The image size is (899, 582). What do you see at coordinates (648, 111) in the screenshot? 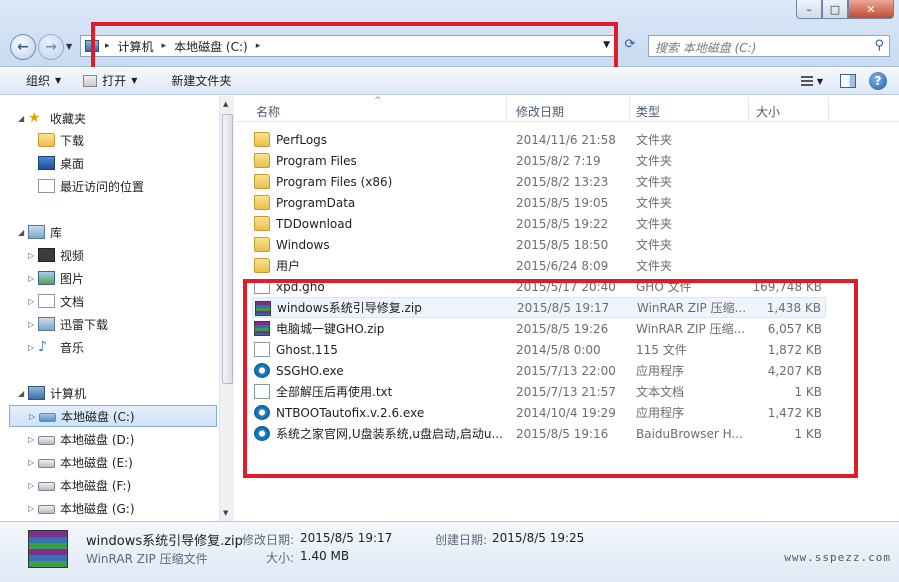
I see `column-header-type: 类型` at bounding box center [648, 111].